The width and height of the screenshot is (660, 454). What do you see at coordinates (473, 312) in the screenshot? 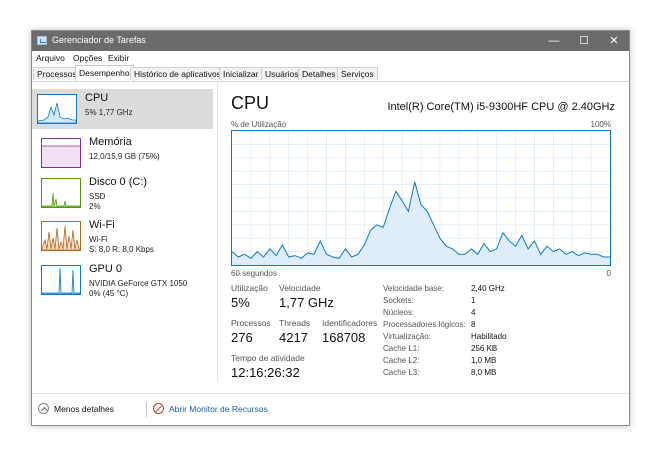
I see `spec-value: 4` at bounding box center [473, 312].